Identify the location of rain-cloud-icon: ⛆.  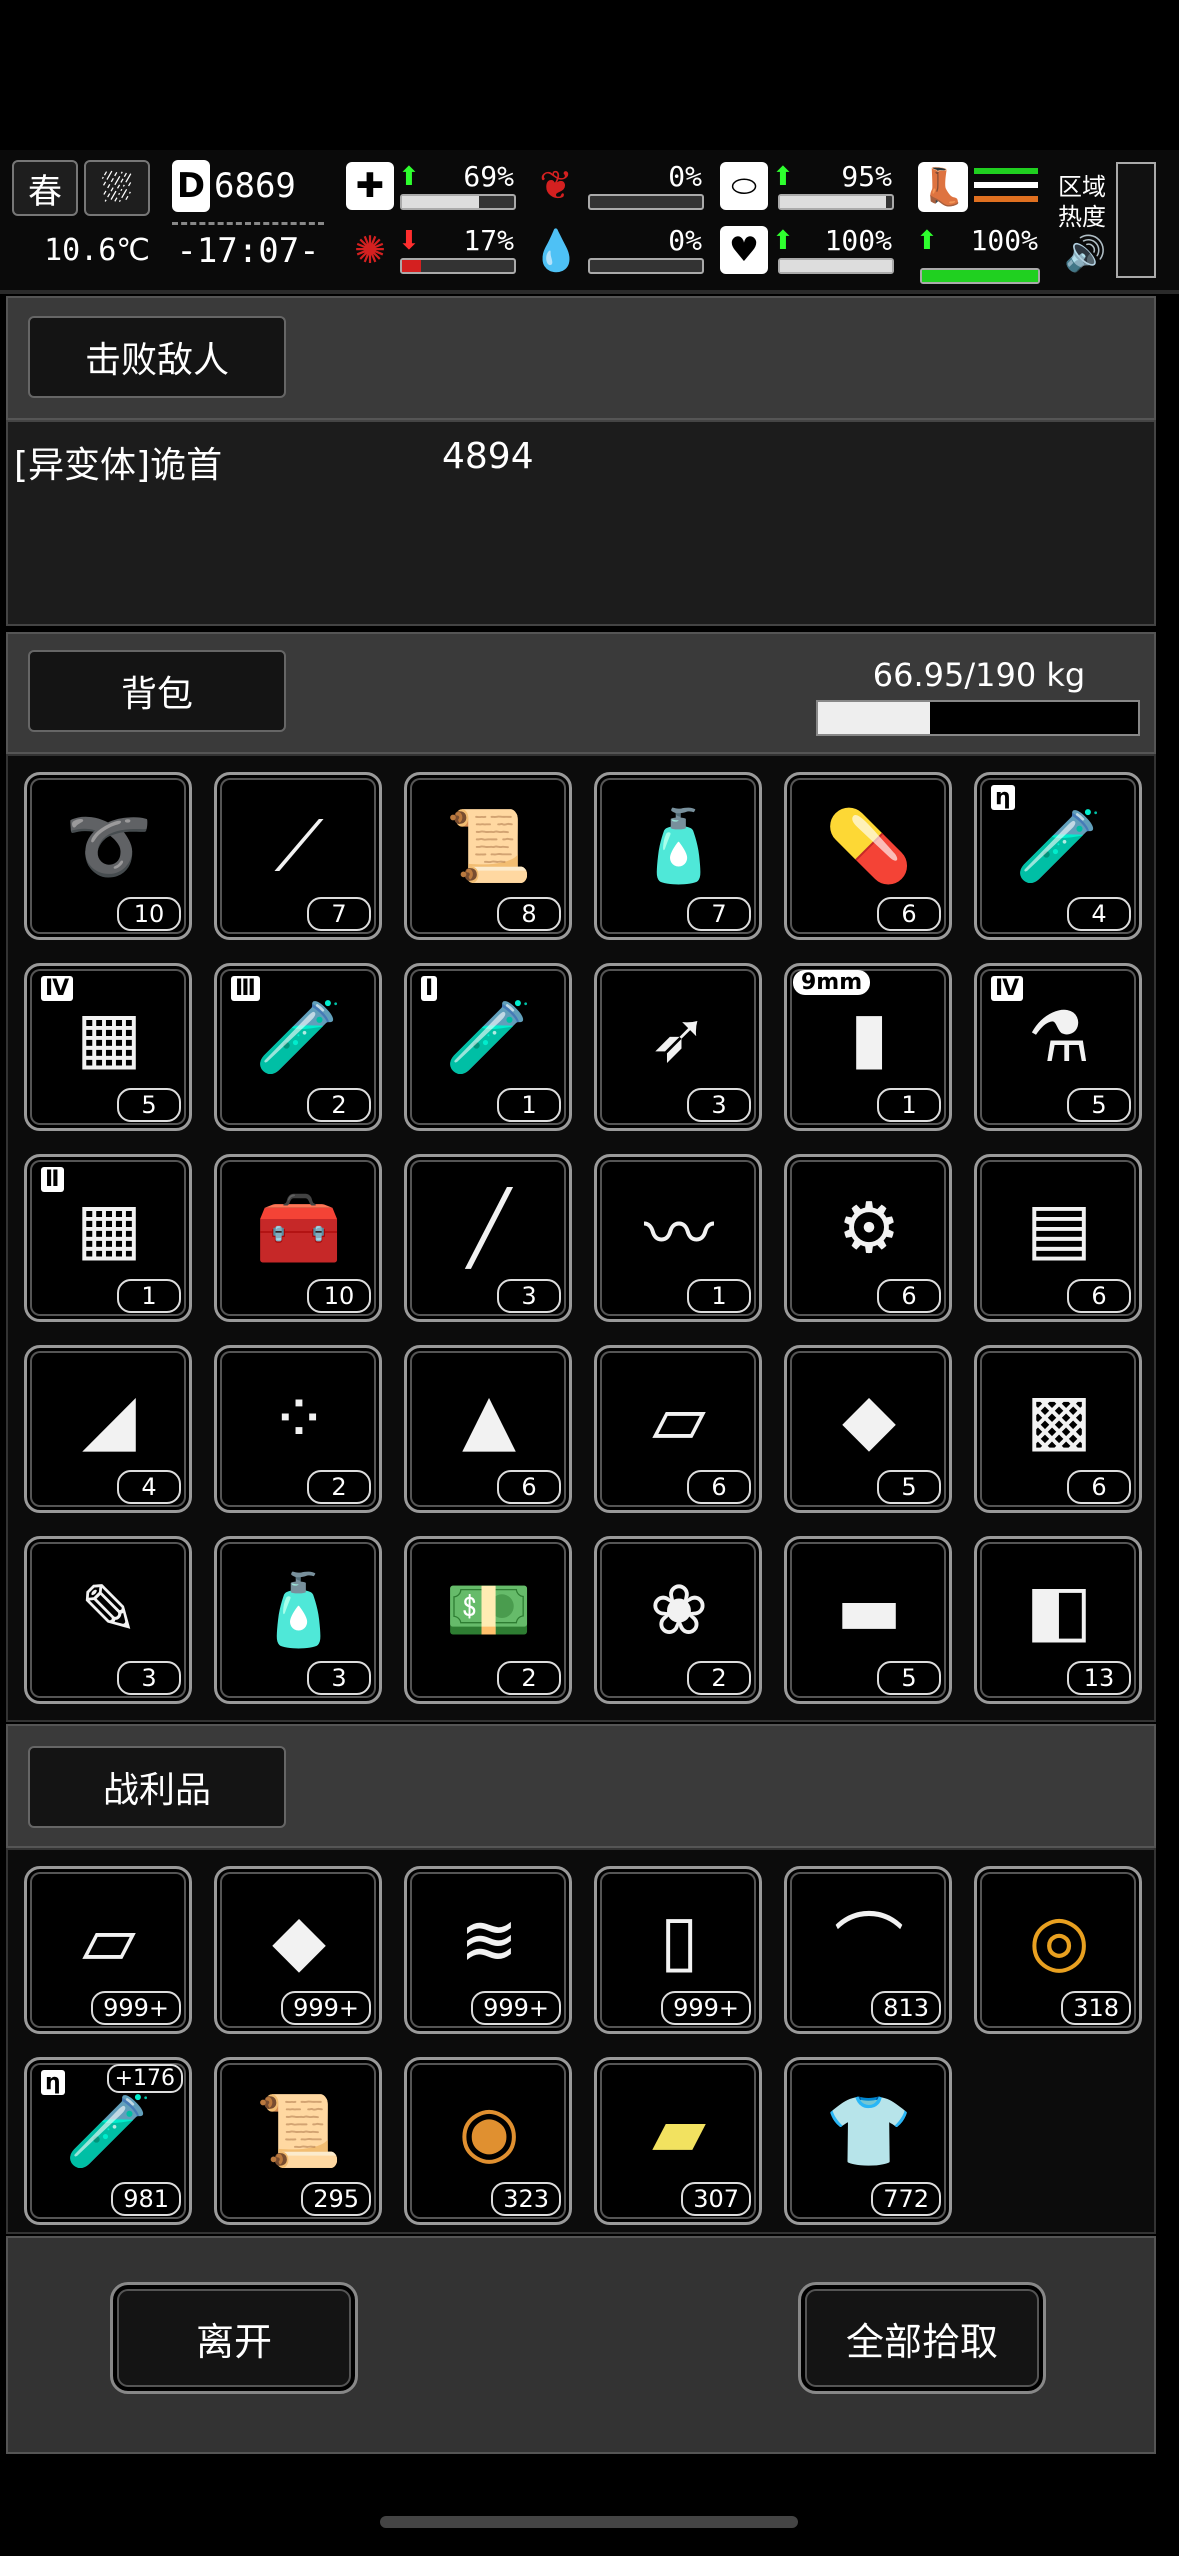
(117, 188).